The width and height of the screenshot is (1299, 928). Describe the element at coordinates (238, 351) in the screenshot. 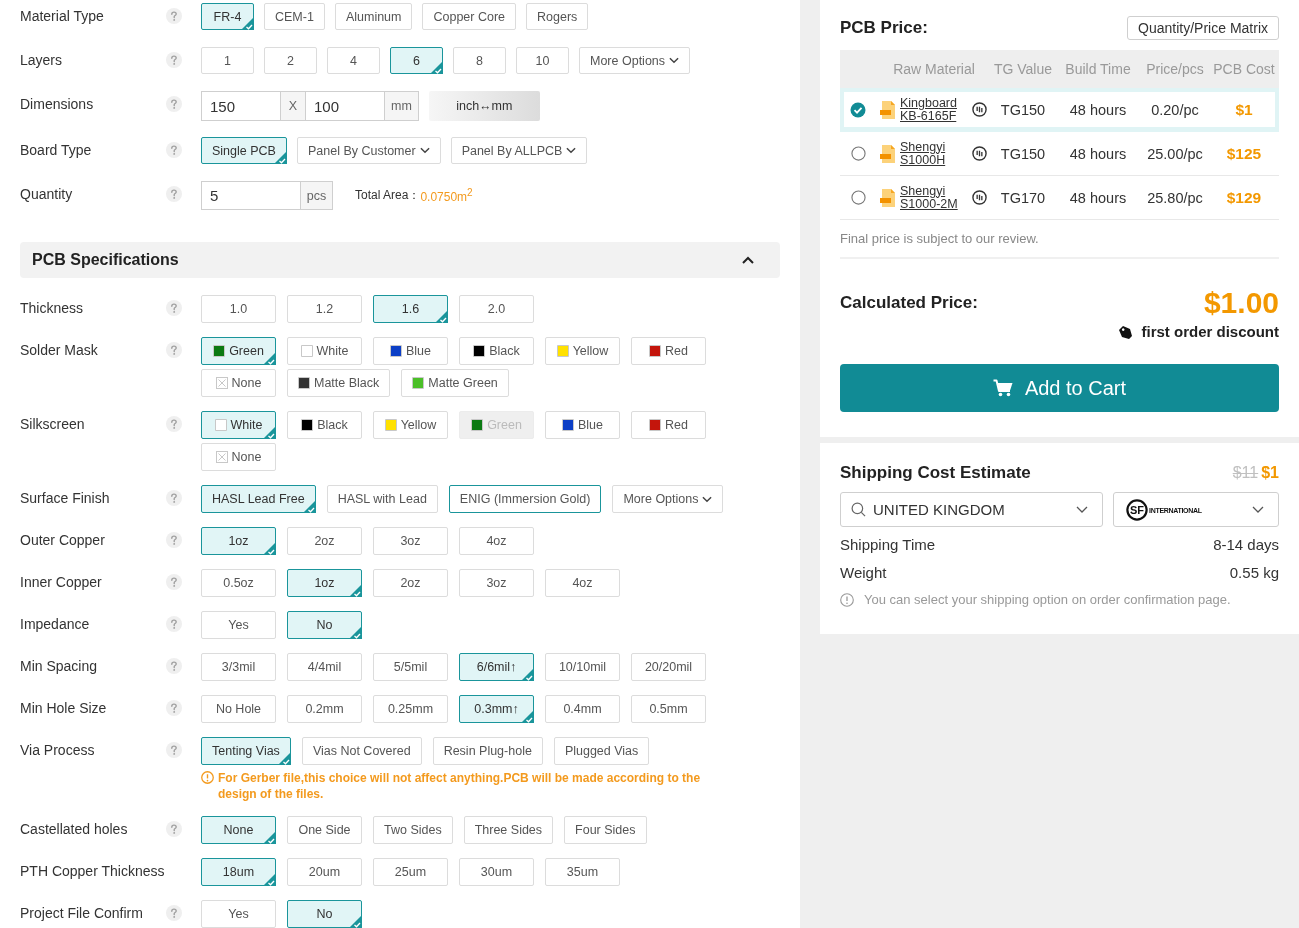

I see `option-button: Green` at that location.